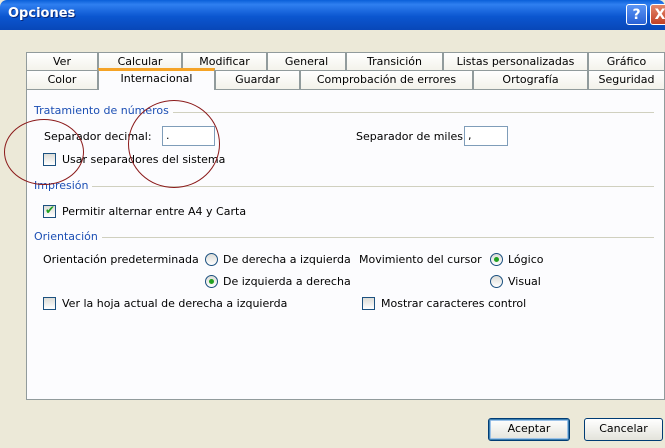 The height and width of the screenshot is (448, 665). I want to click on allow-a4-letter-checkbox: ✔, so click(49, 210).